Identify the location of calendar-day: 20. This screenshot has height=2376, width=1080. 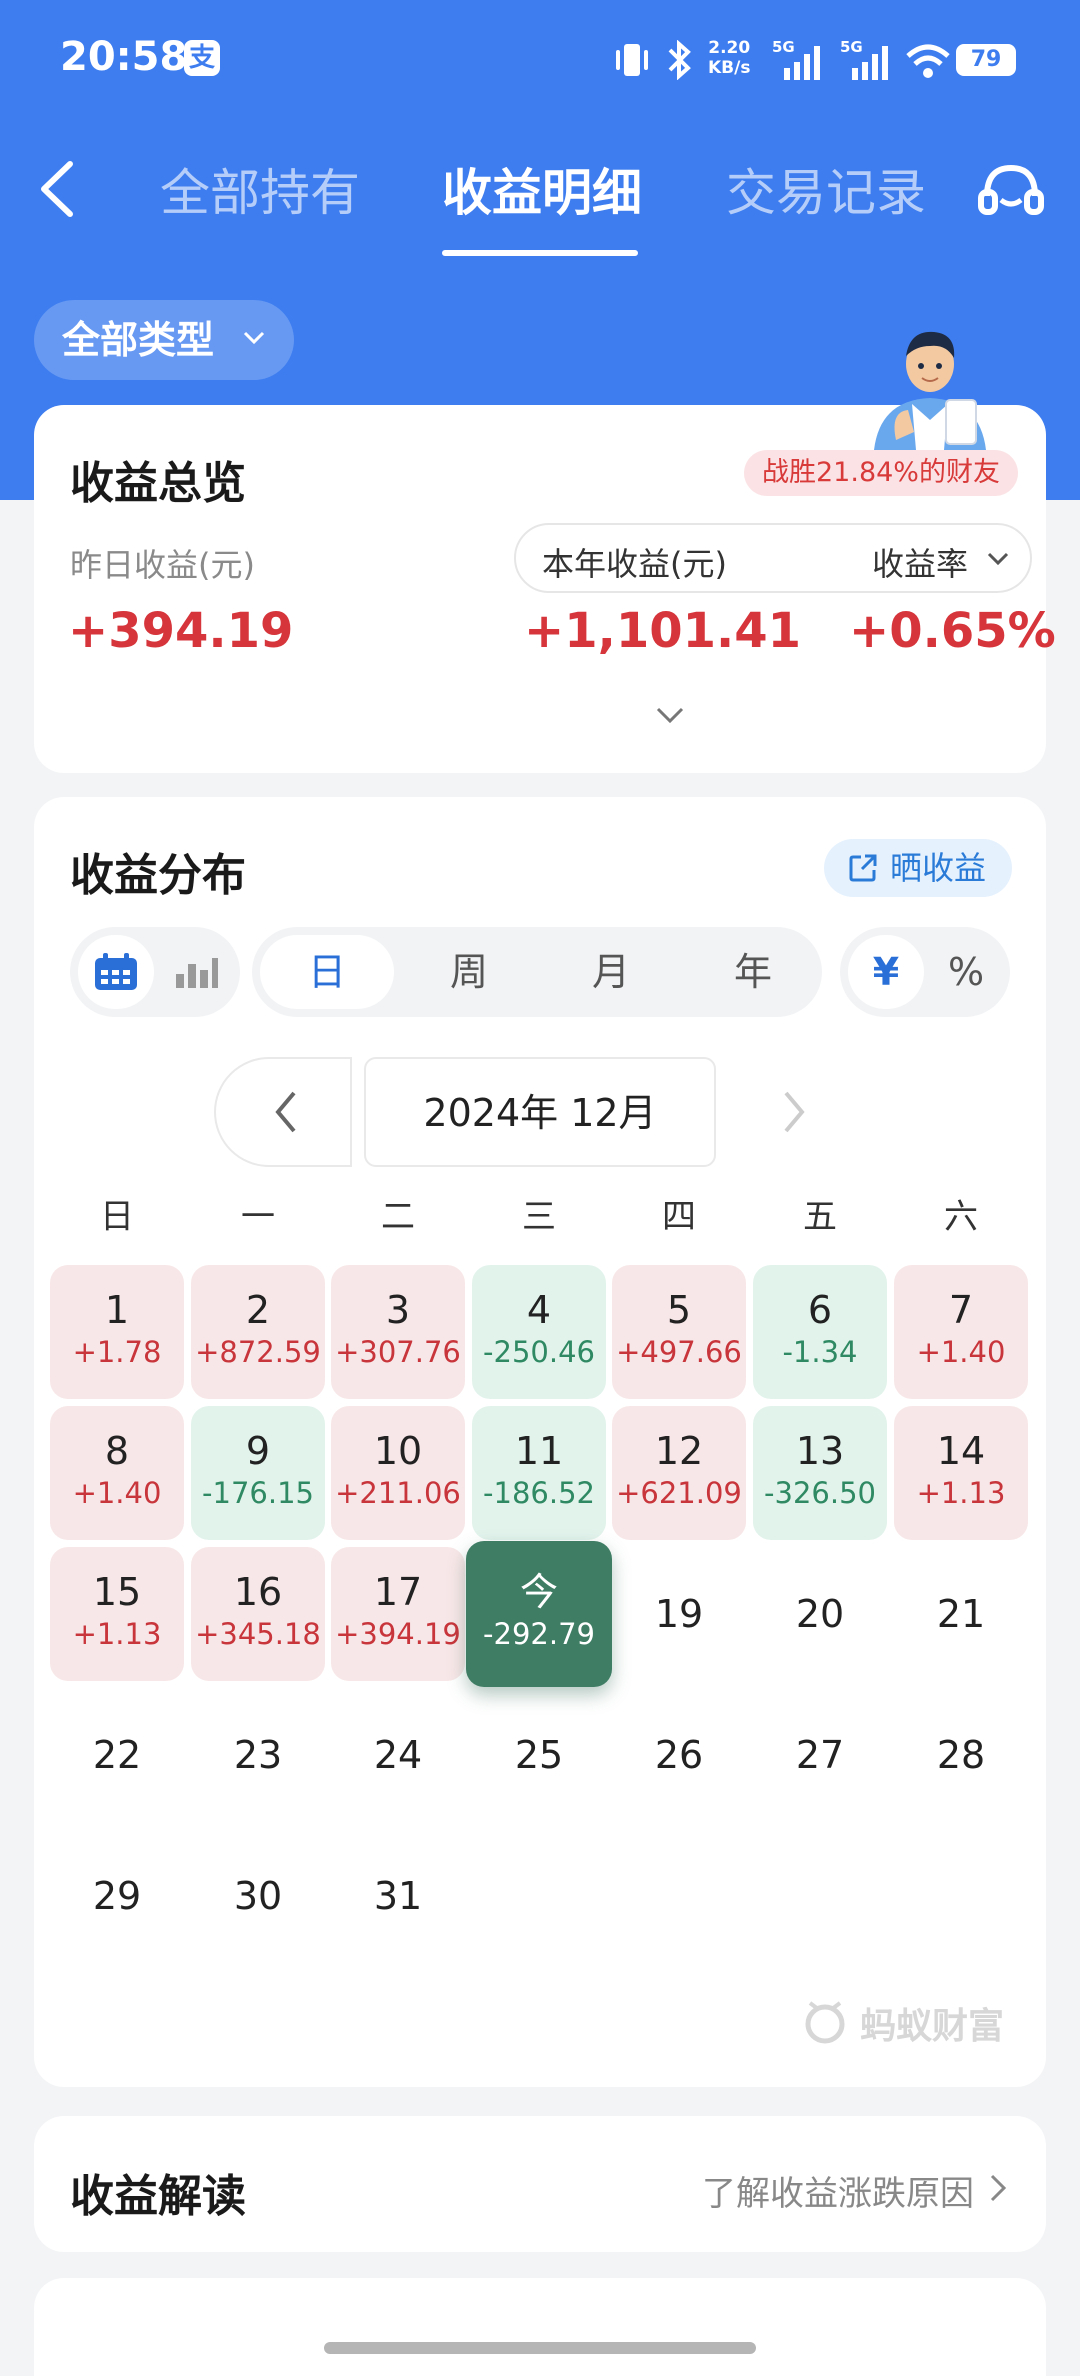
(820, 1614).